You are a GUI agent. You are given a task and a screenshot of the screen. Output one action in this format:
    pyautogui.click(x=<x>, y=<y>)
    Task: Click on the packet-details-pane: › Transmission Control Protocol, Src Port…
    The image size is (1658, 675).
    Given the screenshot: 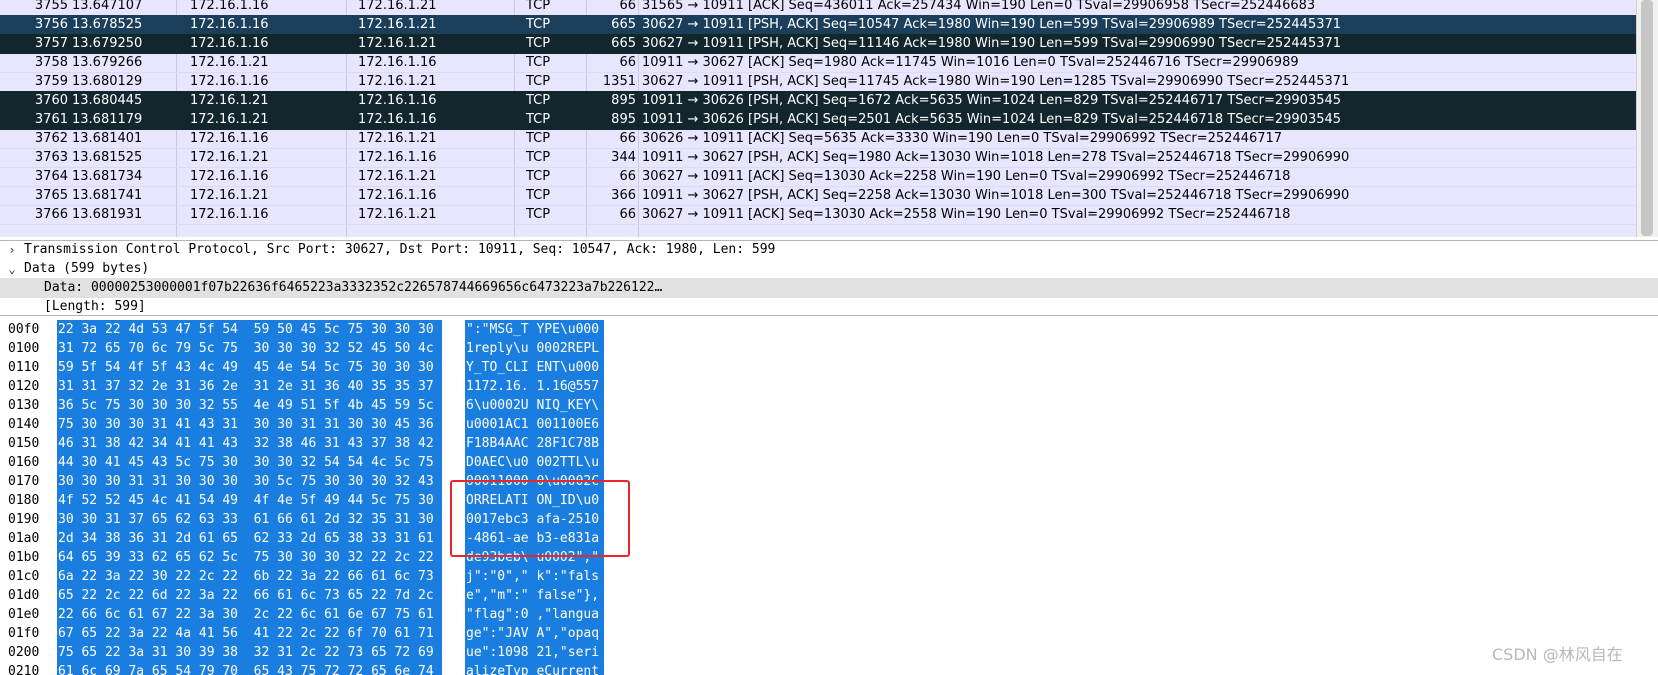 What is the action you would take?
    pyautogui.click(x=829, y=278)
    